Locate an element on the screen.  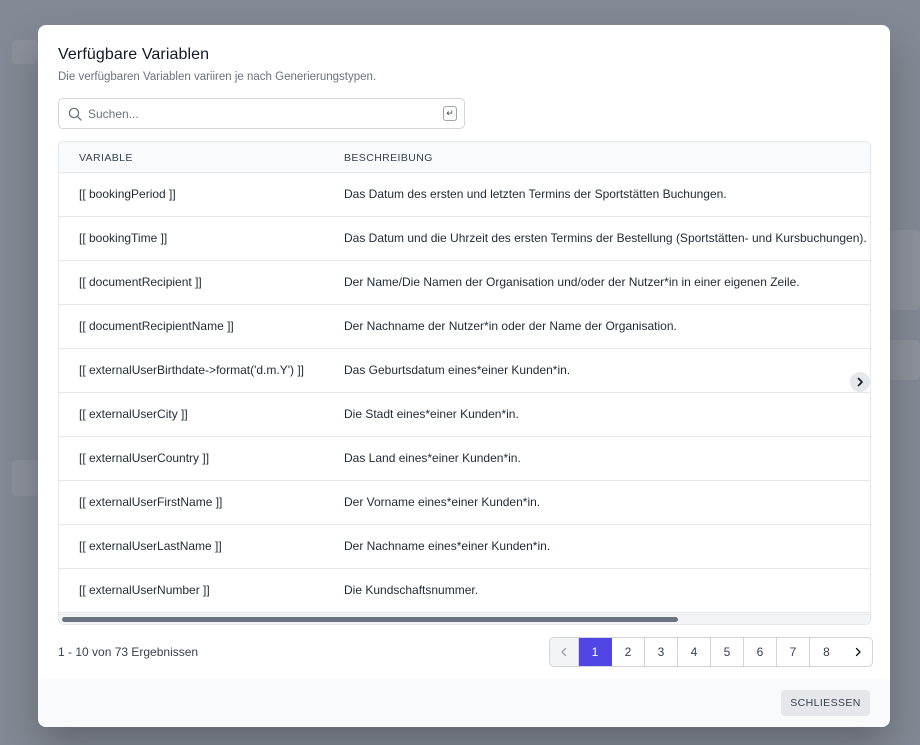
variable-cell: [[ externalUserCity ]] is located at coordinates (133, 414).